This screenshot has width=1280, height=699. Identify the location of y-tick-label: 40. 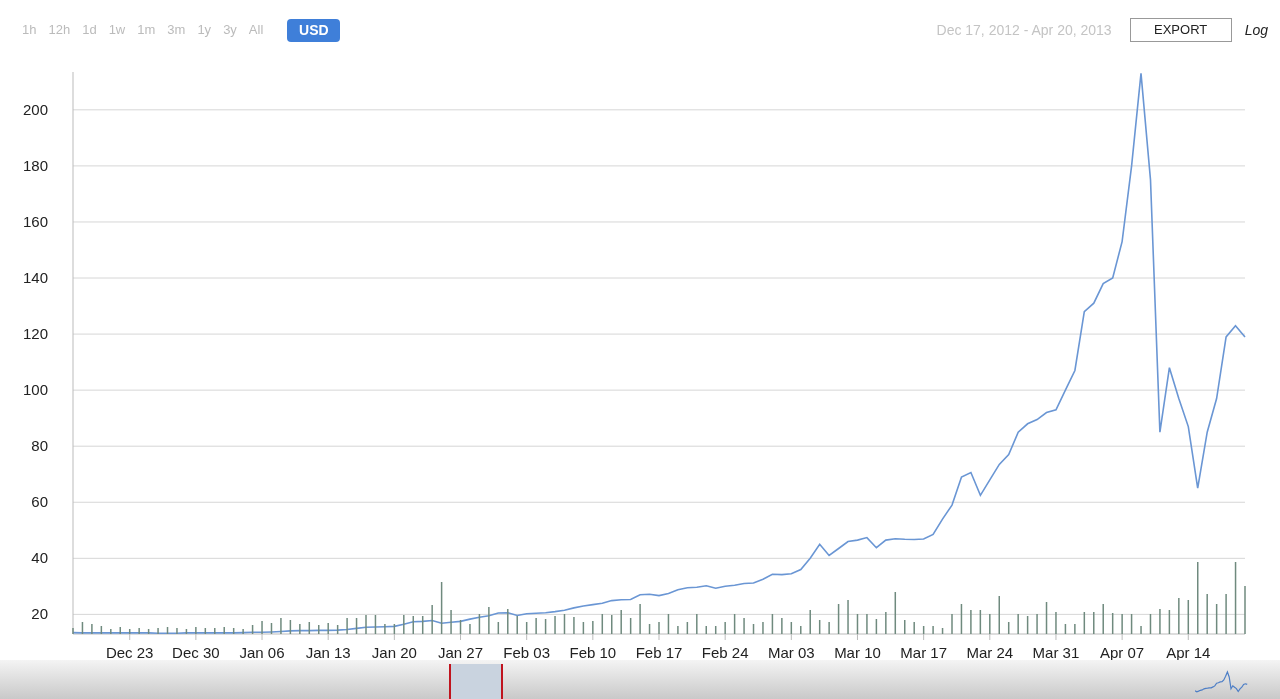
(39, 558).